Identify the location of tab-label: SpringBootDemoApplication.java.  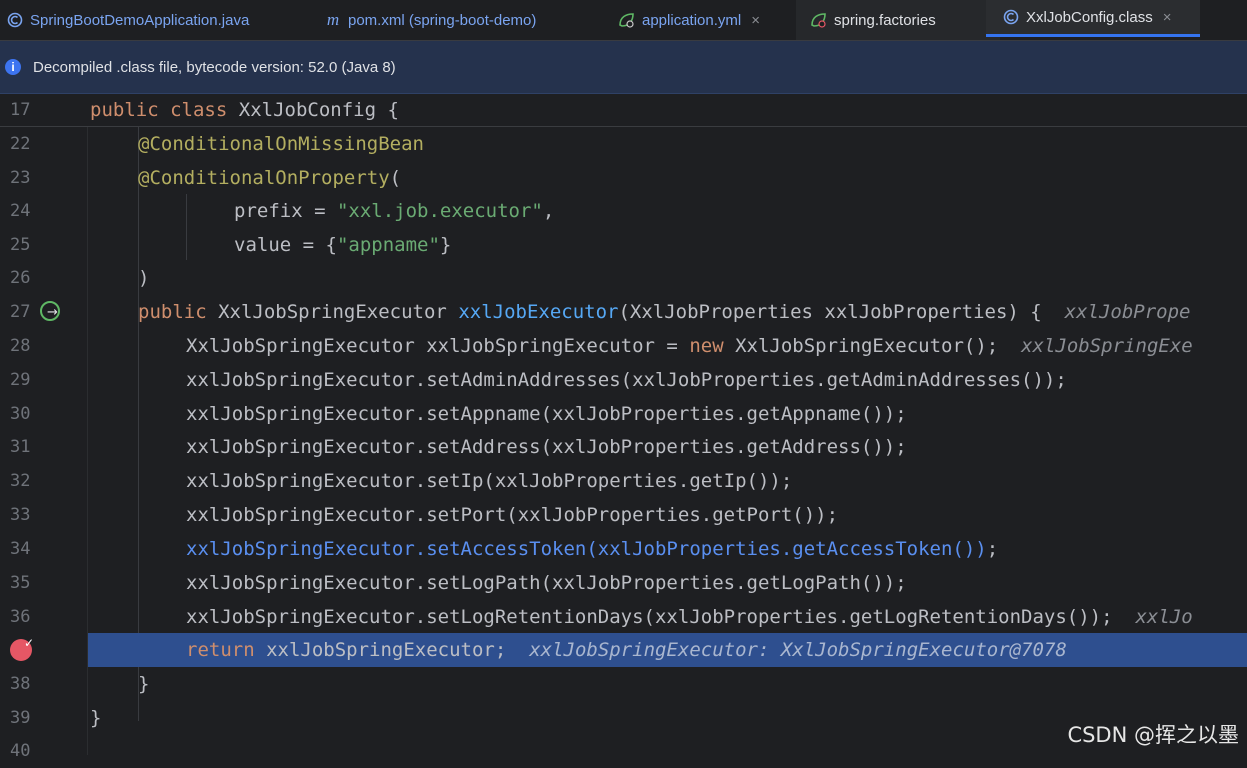
(140, 20).